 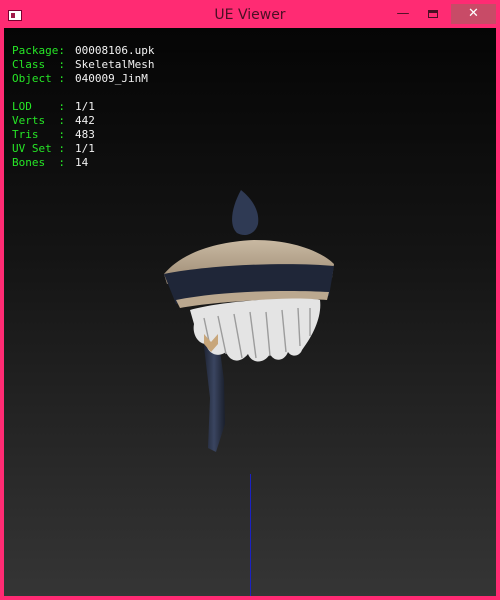 I want to click on vertical-axis-line, so click(x=250, y=535).